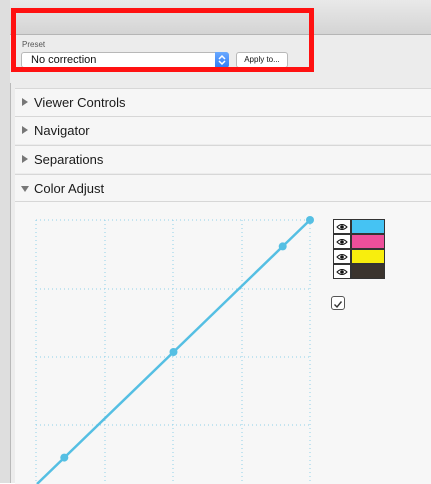  I want to click on section-label: Viewer Controls, so click(80, 102).